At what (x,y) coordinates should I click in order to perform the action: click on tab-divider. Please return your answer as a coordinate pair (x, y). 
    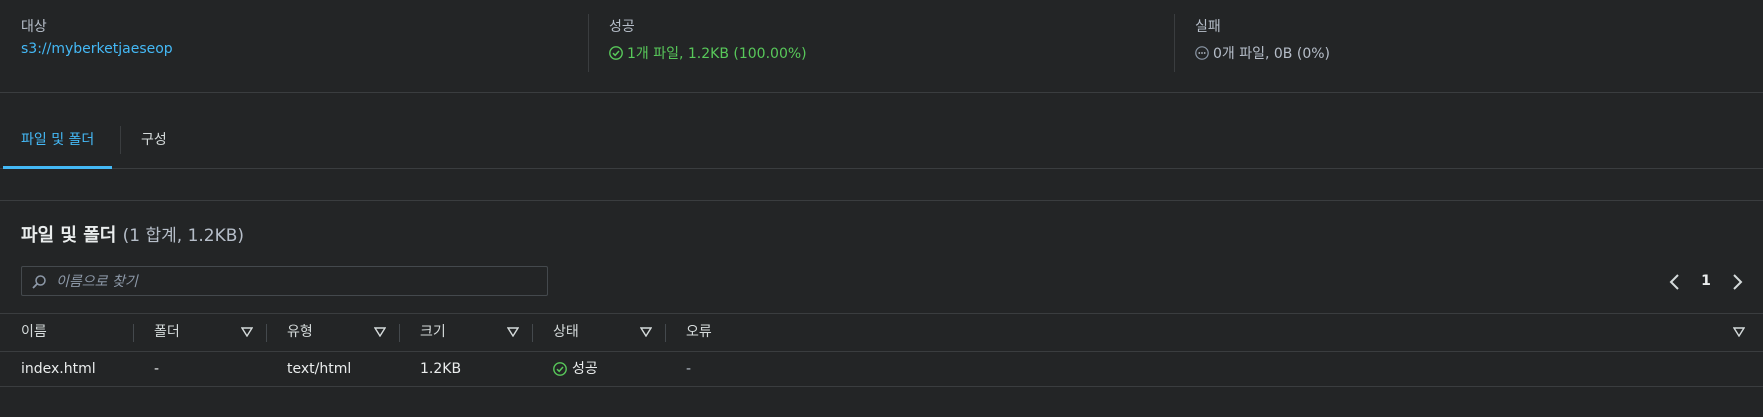
    Looking at the image, I should click on (120, 140).